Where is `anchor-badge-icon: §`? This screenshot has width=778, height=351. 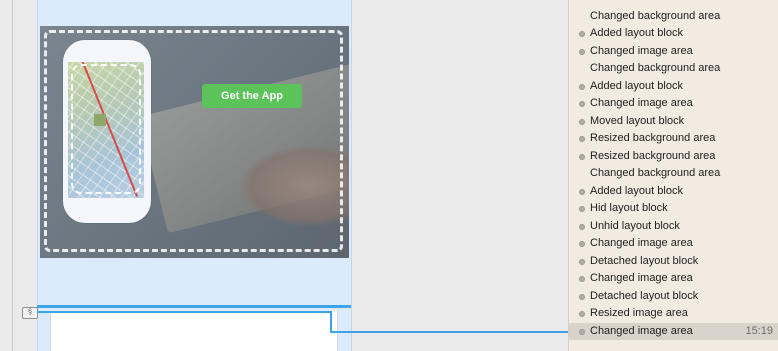 anchor-badge-icon: § is located at coordinates (30, 313).